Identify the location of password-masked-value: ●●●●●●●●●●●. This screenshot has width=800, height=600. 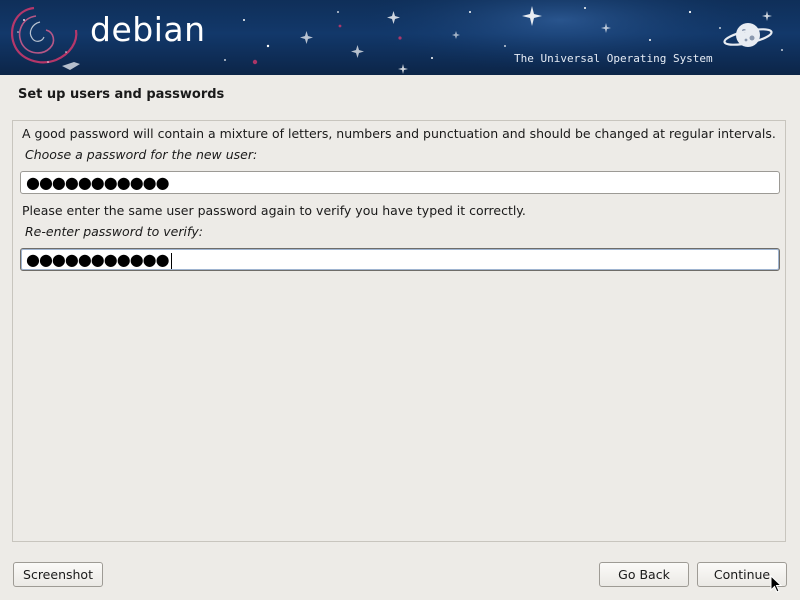
(98, 182).